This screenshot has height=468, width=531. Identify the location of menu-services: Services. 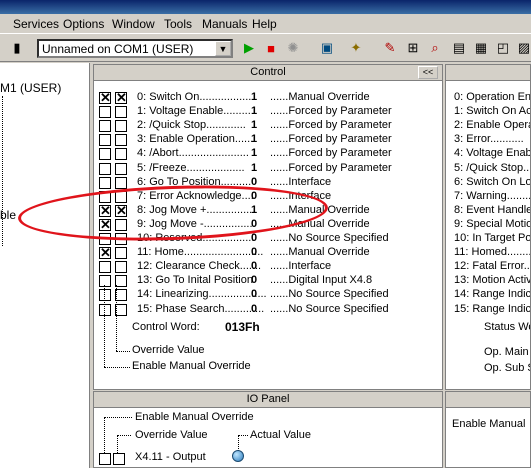
(36, 24).